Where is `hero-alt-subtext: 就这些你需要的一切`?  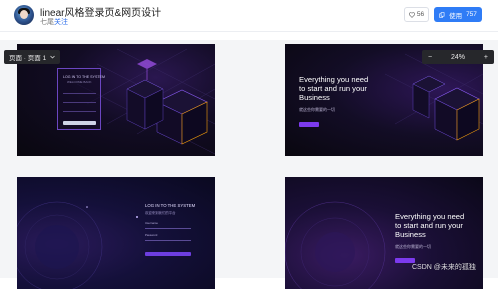
hero-alt-subtext: 就这些你需要的一切 is located at coordinates (413, 246).